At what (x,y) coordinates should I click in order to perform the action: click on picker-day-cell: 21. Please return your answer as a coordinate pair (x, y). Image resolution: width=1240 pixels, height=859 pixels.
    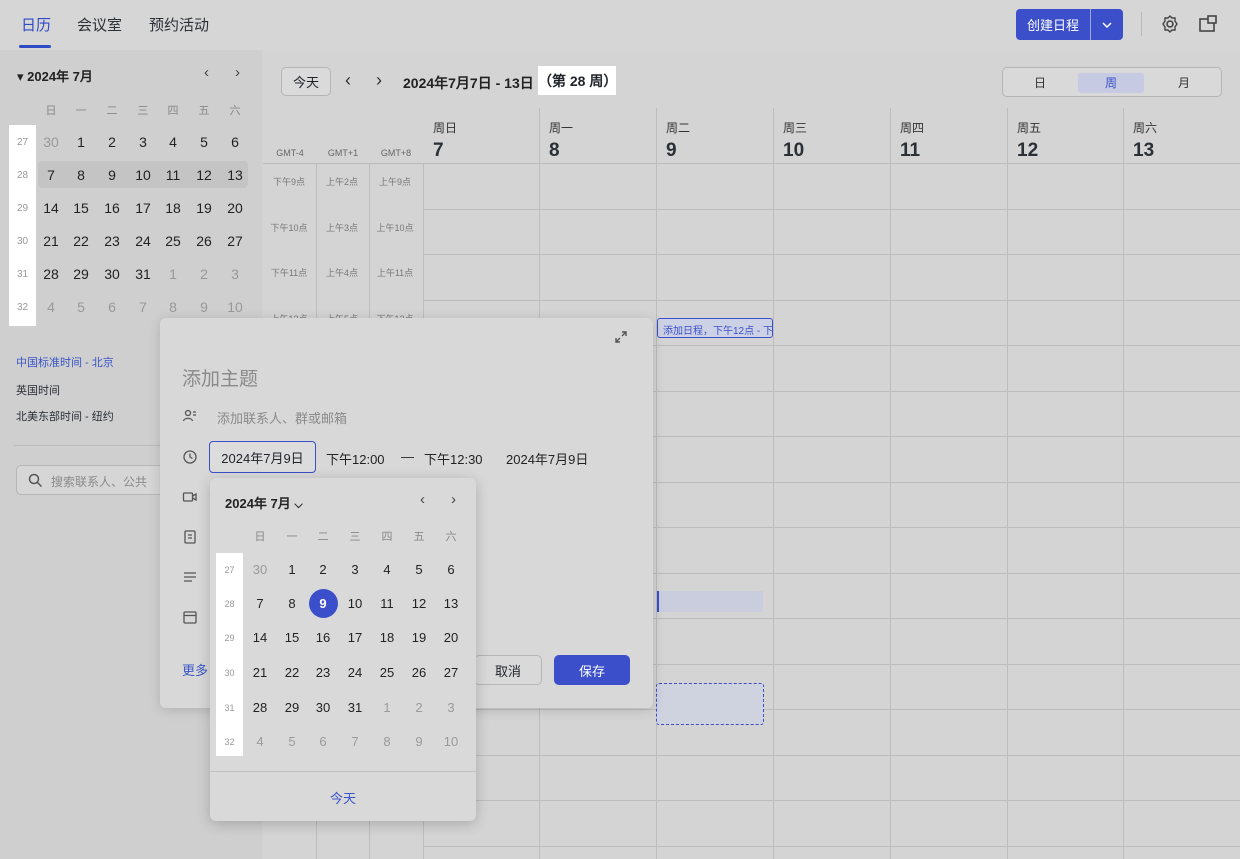
    Looking at the image, I should click on (260, 672).